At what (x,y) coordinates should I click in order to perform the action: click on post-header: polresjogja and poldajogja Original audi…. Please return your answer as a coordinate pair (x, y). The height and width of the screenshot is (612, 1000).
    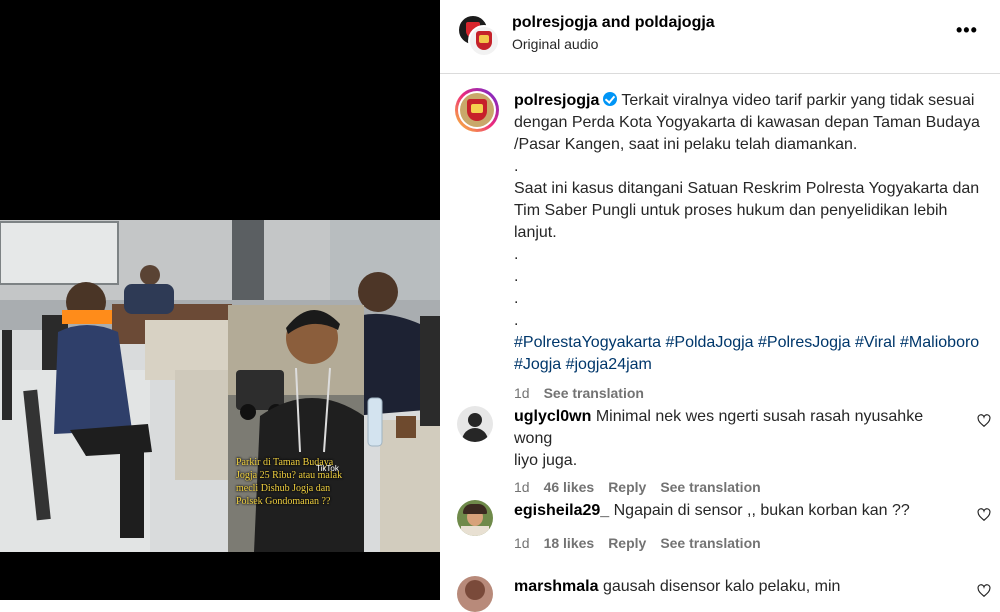
    Looking at the image, I should click on (720, 37).